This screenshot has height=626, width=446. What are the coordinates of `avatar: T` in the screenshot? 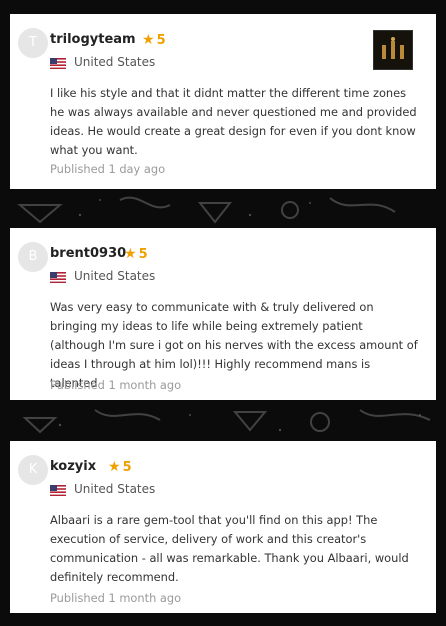 It's located at (33, 43).